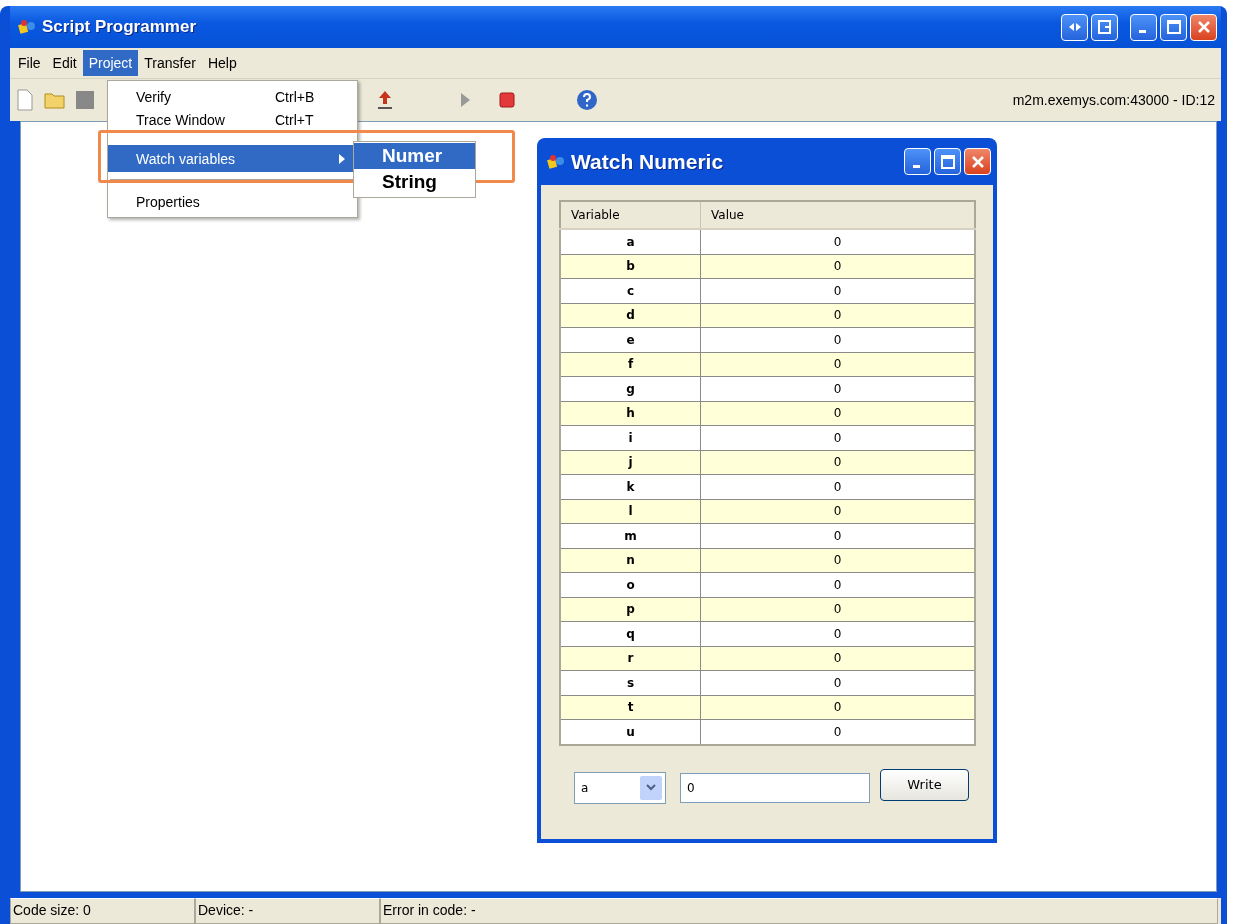 This screenshot has width=1233, height=924. What do you see at coordinates (630, 266) in the screenshot?
I see `variable-cell: b` at bounding box center [630, 266].